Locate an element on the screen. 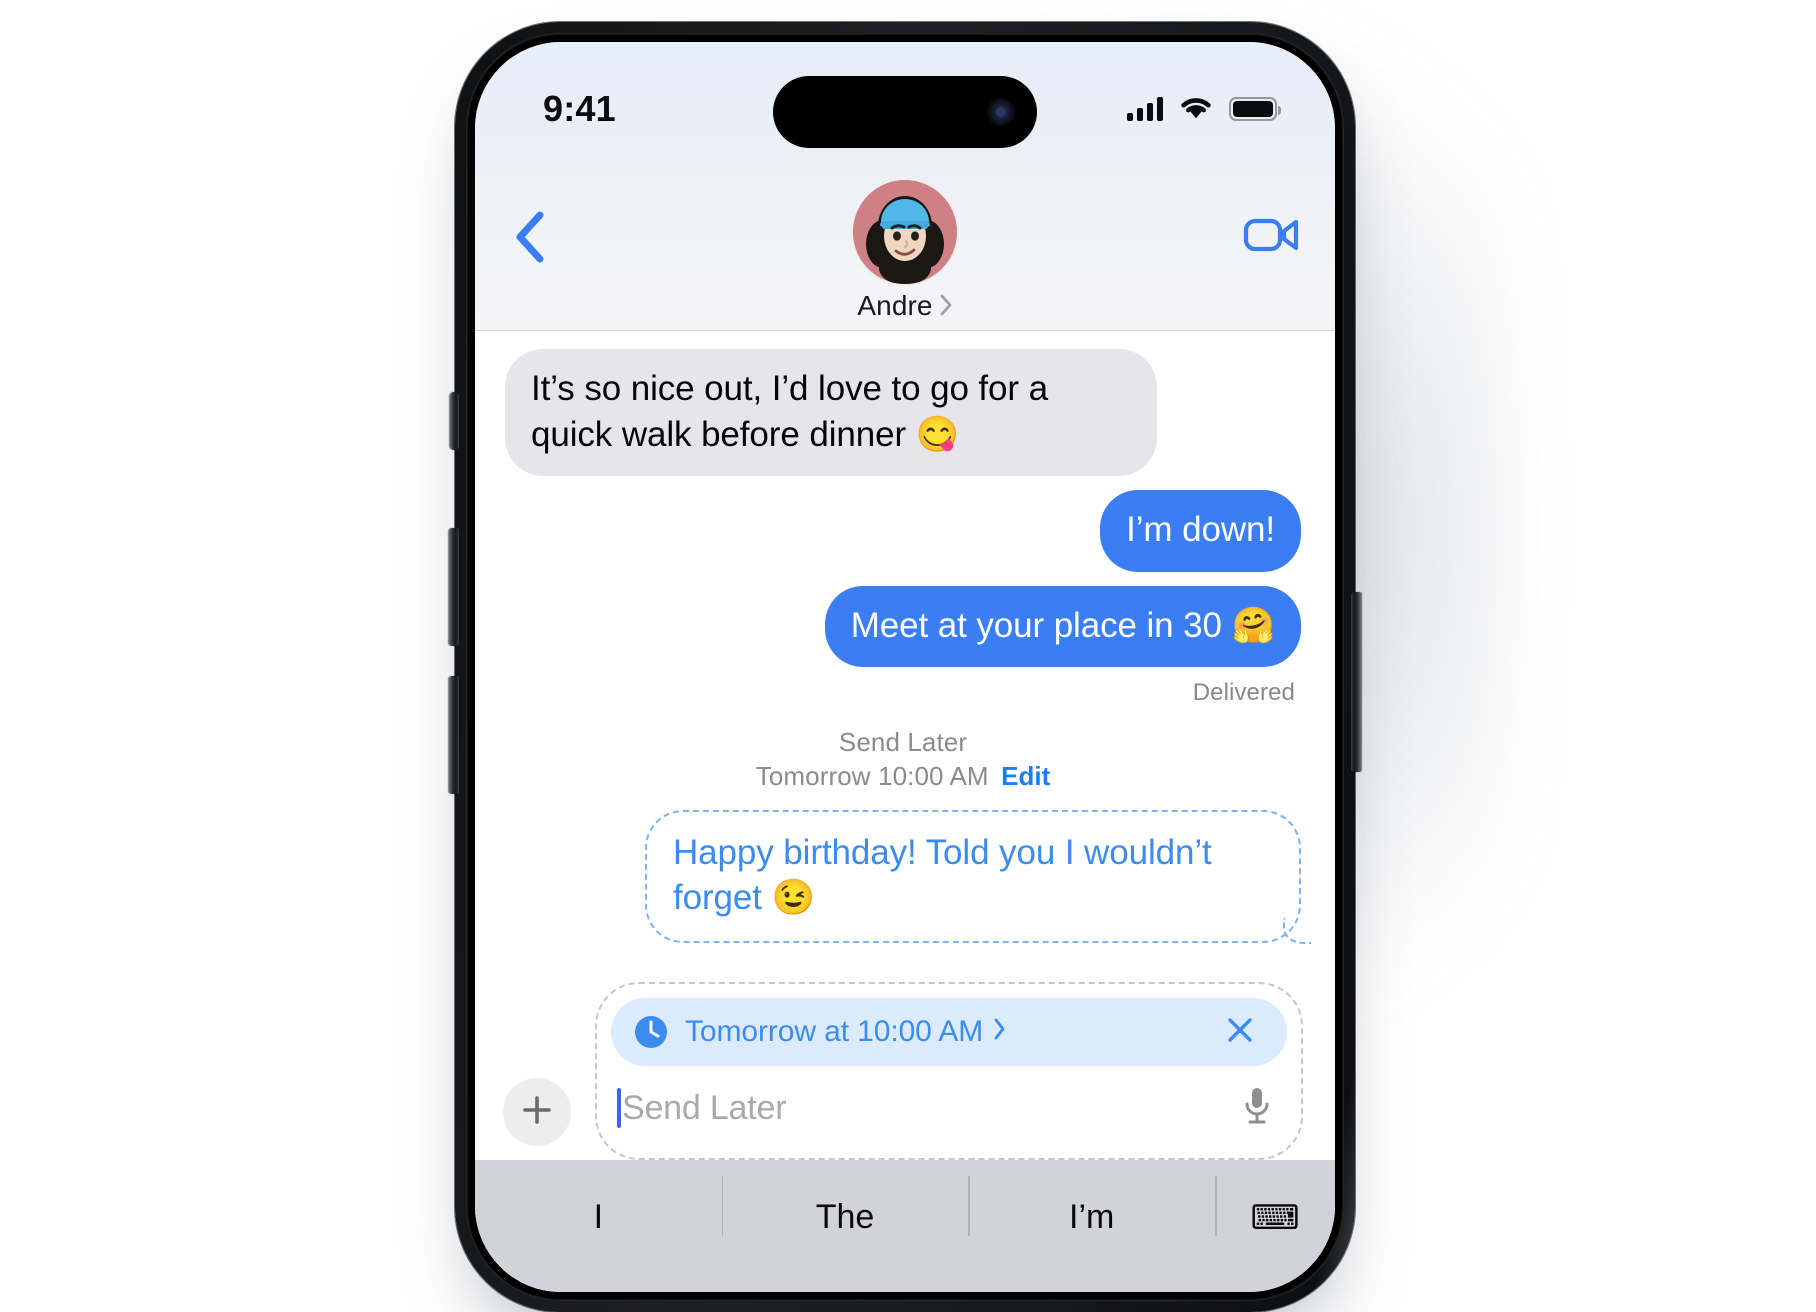 This screenshot has width=1816, height=1312. schedule-pill-label-row: Tomorrow at 10:00 AM is located at coordinates (952, 1032).